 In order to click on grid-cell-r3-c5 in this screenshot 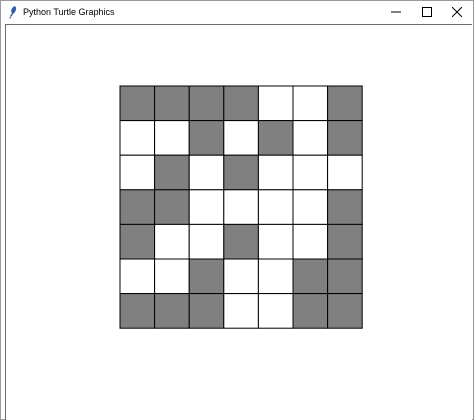, I will do `click(310, 207)`.